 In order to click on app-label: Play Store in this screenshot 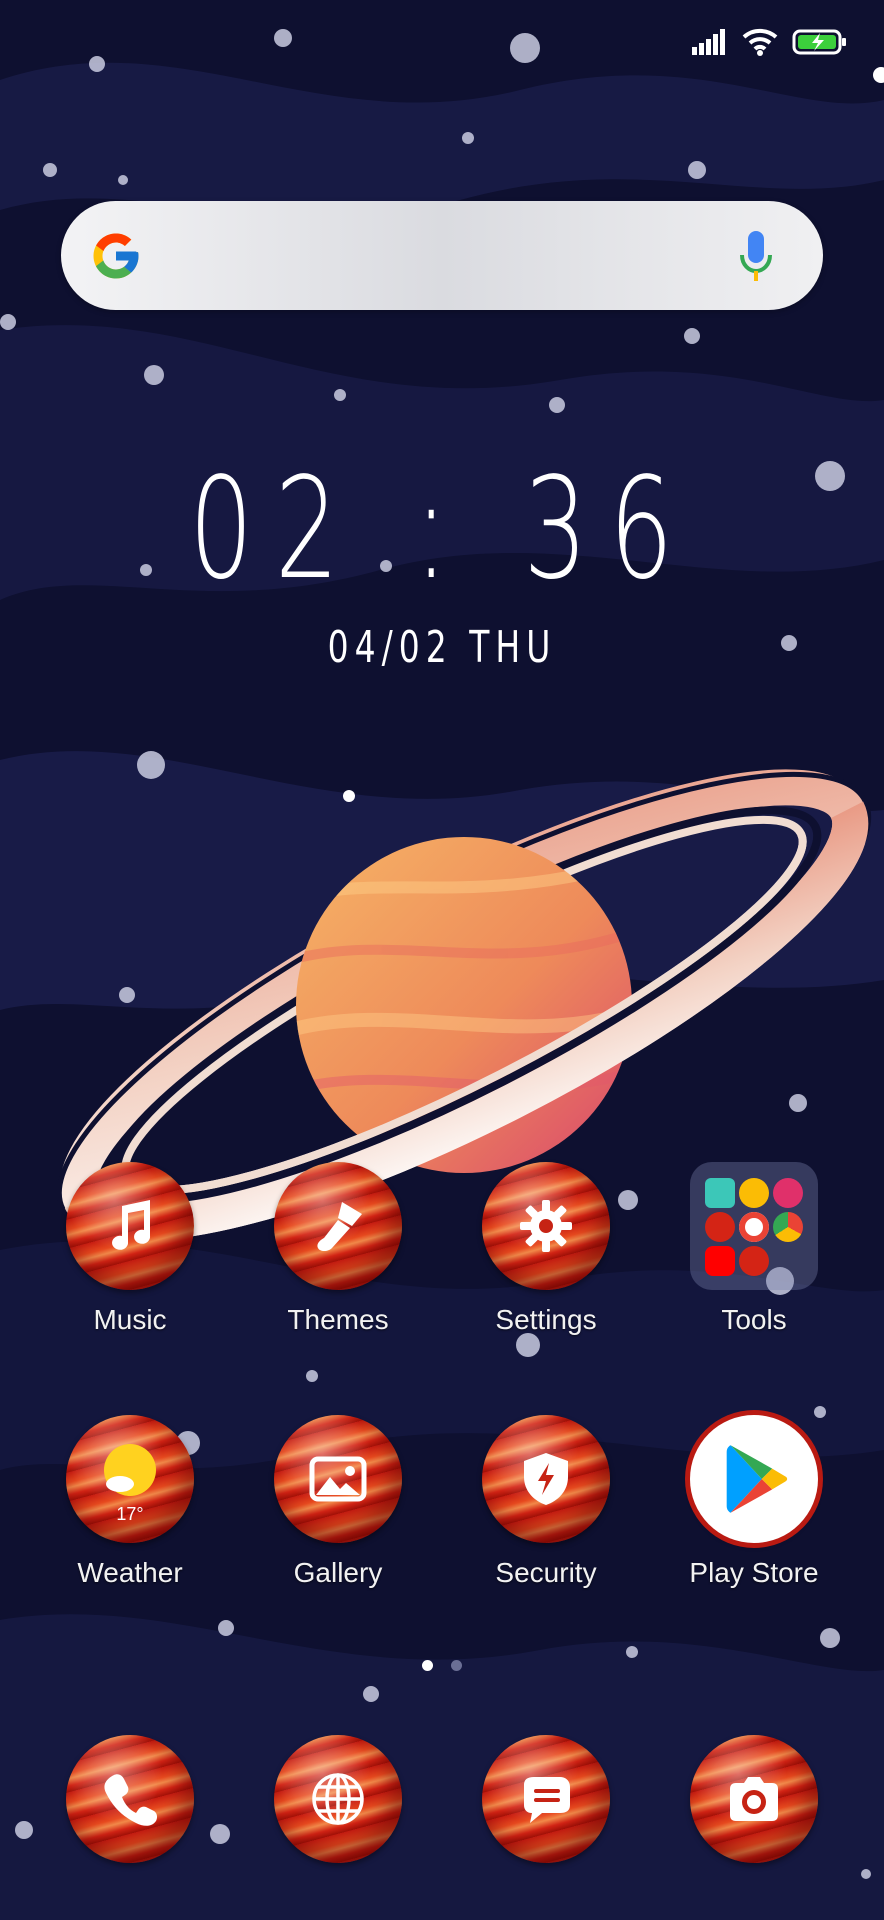, I will do `click(754, 1572)`.